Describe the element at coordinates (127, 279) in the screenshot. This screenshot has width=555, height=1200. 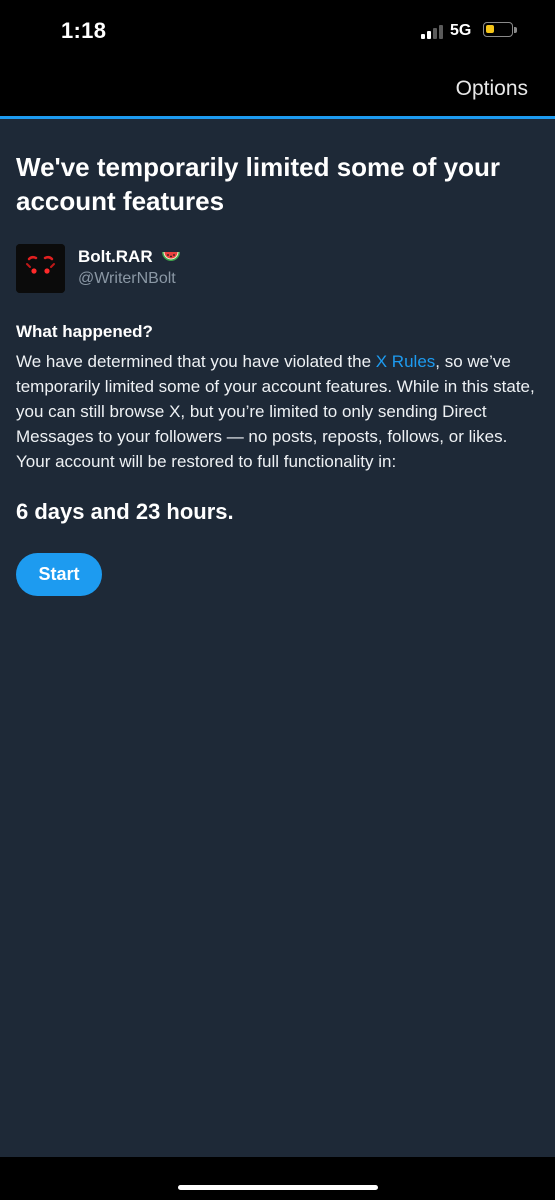
I see `user-handle: @WriterNBolt` at that location.